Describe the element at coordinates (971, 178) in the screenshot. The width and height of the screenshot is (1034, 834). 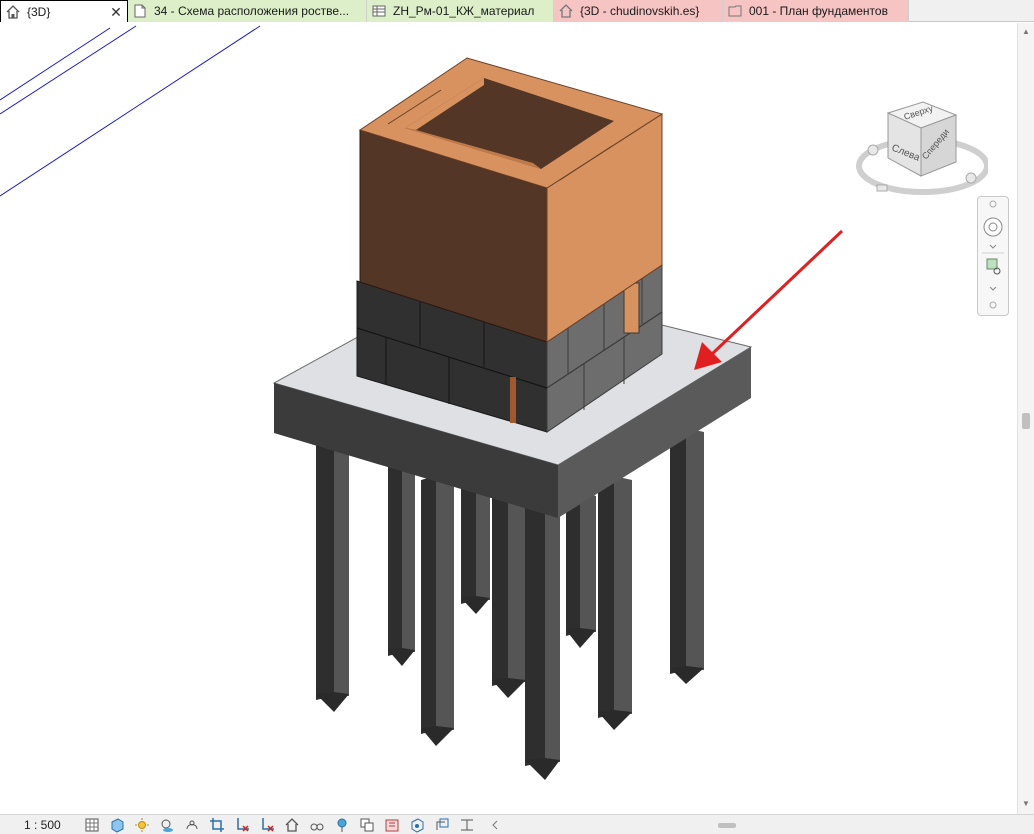
I see `rotate-right-icon` at that location.